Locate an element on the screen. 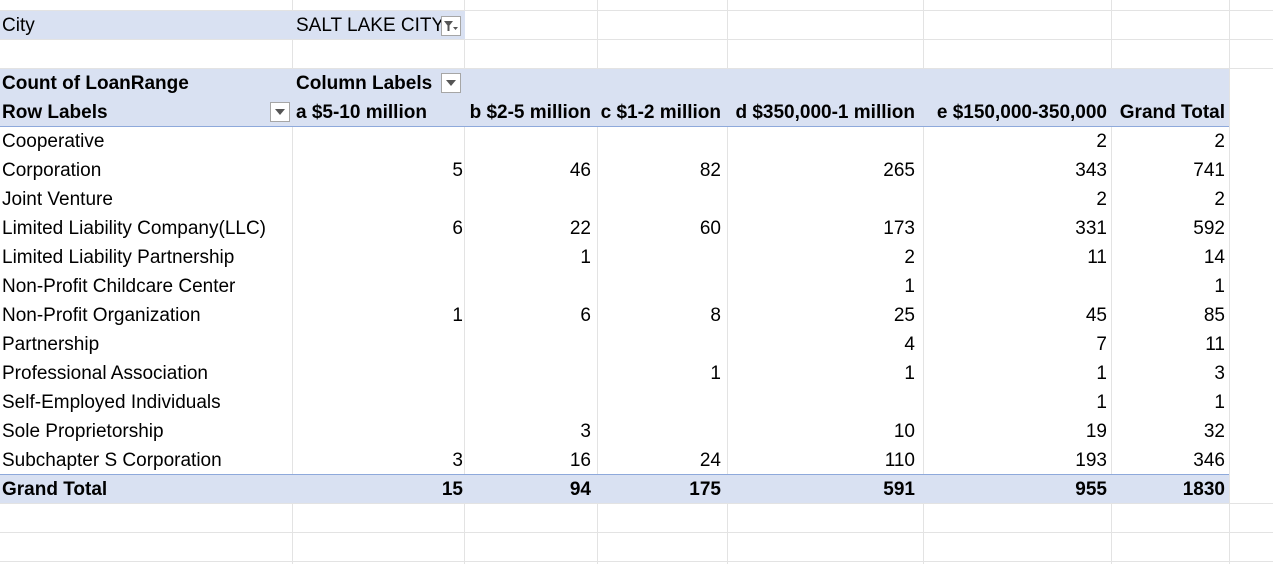 Image resolution: width=1273 pixels, height=564 pixels. value-cell: 110 is located at coordinates (900, 460).